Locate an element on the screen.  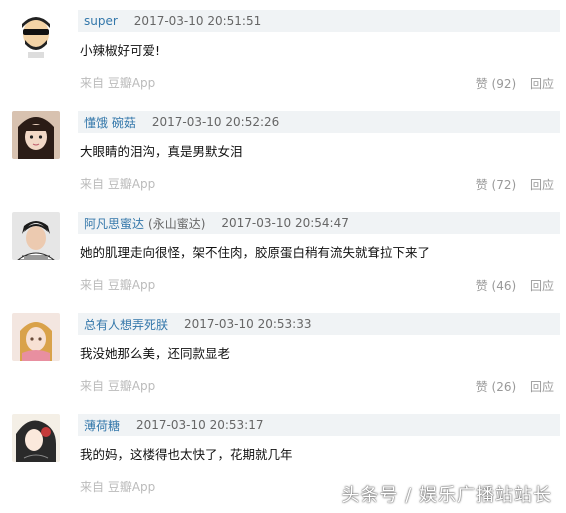
comment-header: 懂饿 碗菇 2017-03-10 20:52:26 is located at coordinates (319, 122).